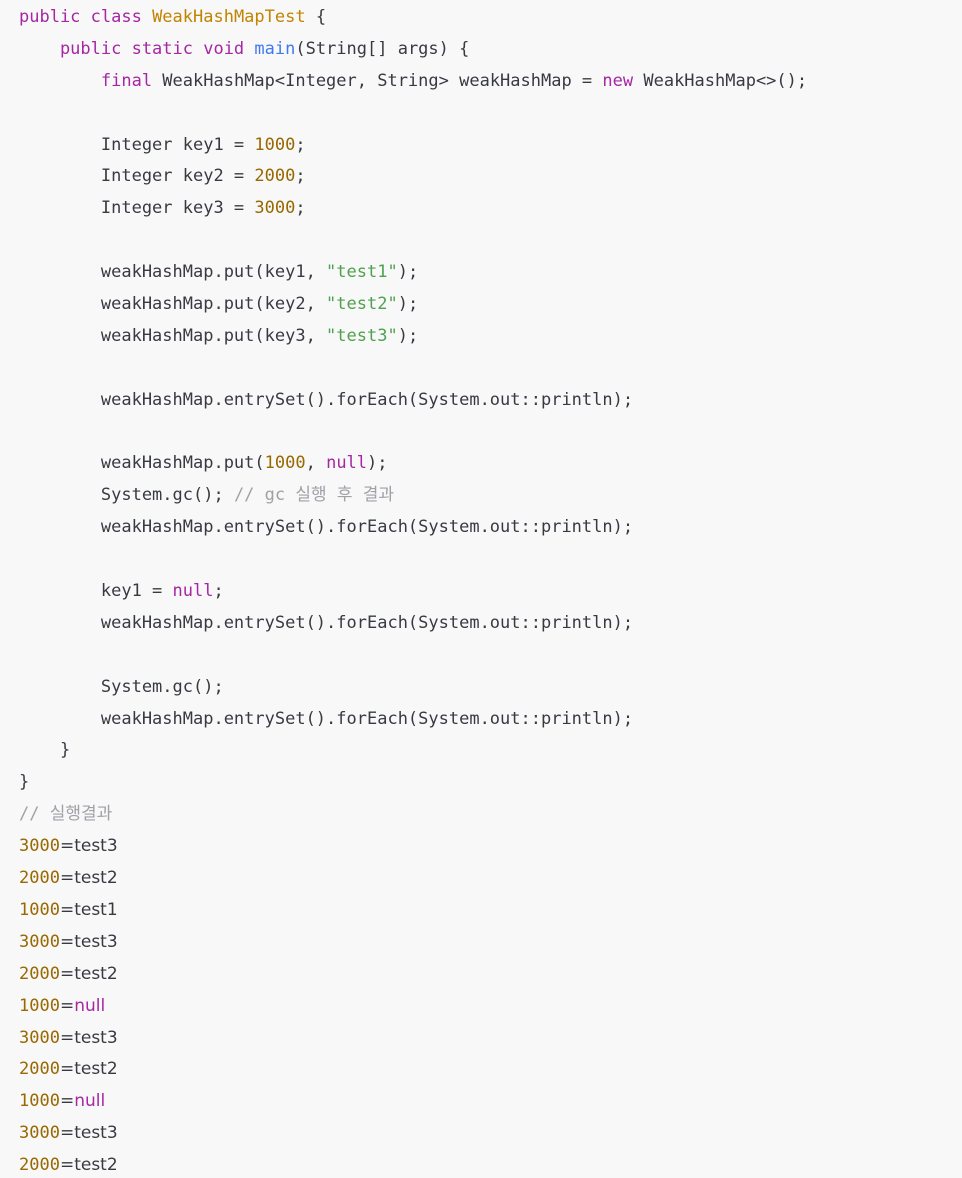  I want to click on code-line: key1 = null;, so click(490, 592).